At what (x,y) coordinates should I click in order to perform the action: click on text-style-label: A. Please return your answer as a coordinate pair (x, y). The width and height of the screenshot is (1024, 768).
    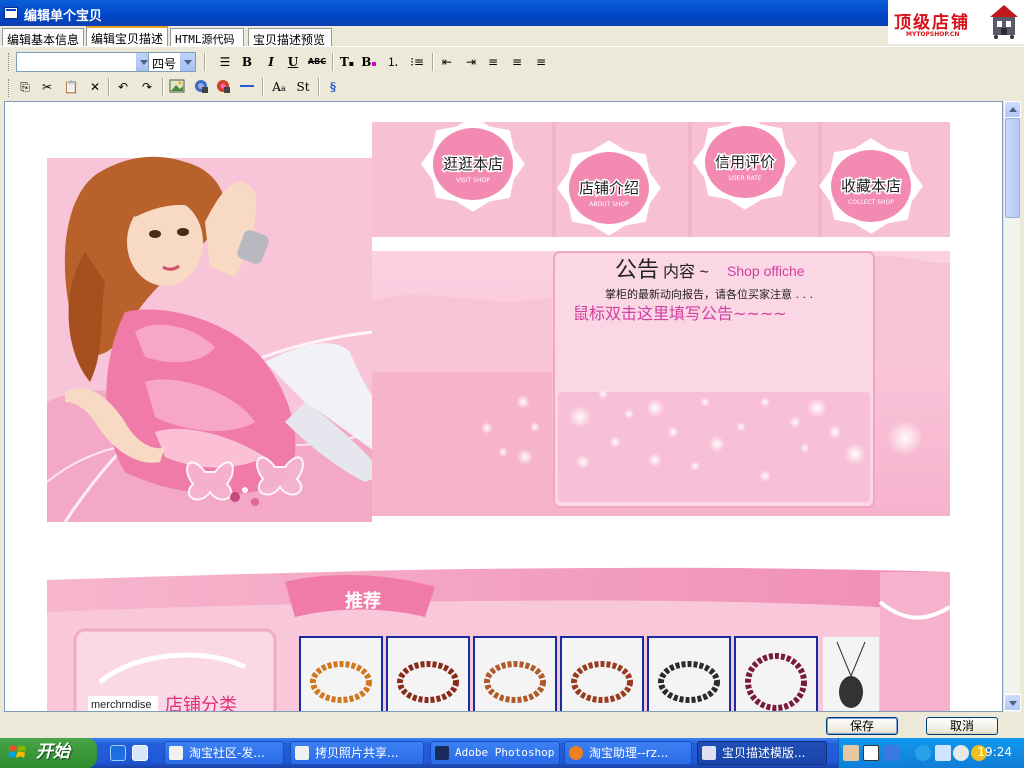
    Looking at the image, I should click on (276, 87).